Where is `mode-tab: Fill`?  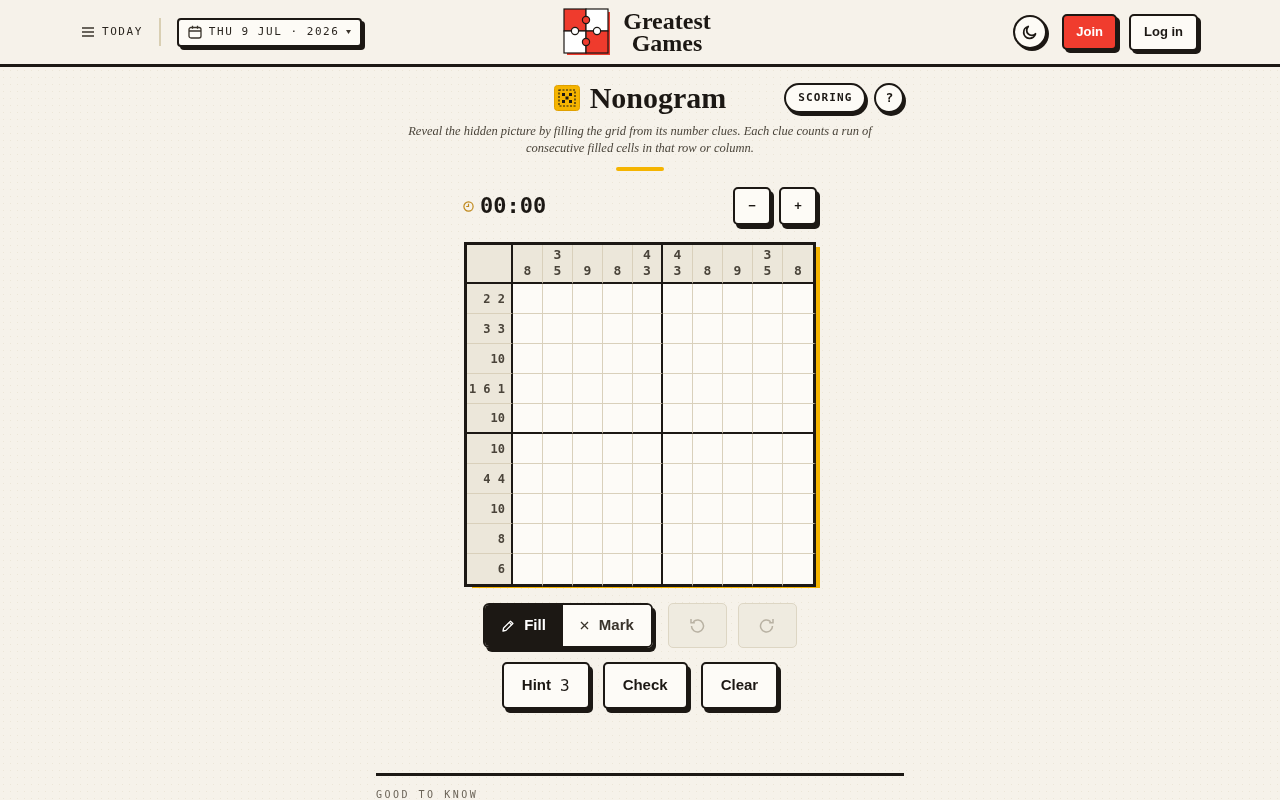
mode-tab: Fill is located at coordinates (524, 625).